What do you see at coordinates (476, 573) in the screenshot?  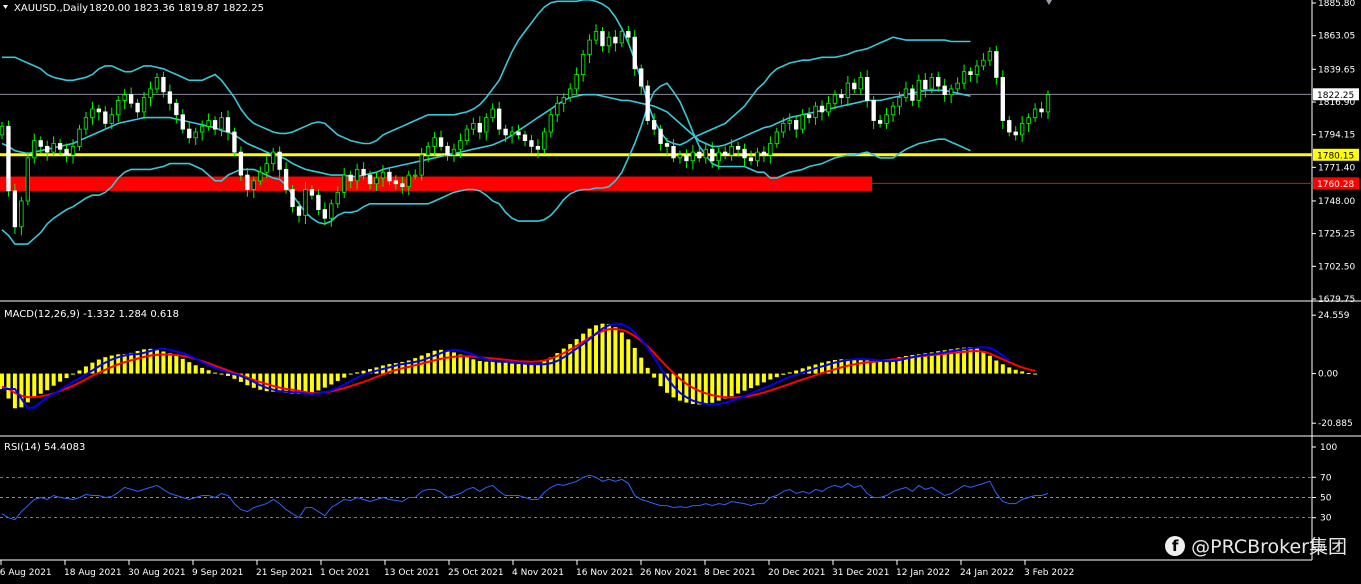 I see `time-tick-label: 25 Oct 2021` at bounding box center [476, 573].